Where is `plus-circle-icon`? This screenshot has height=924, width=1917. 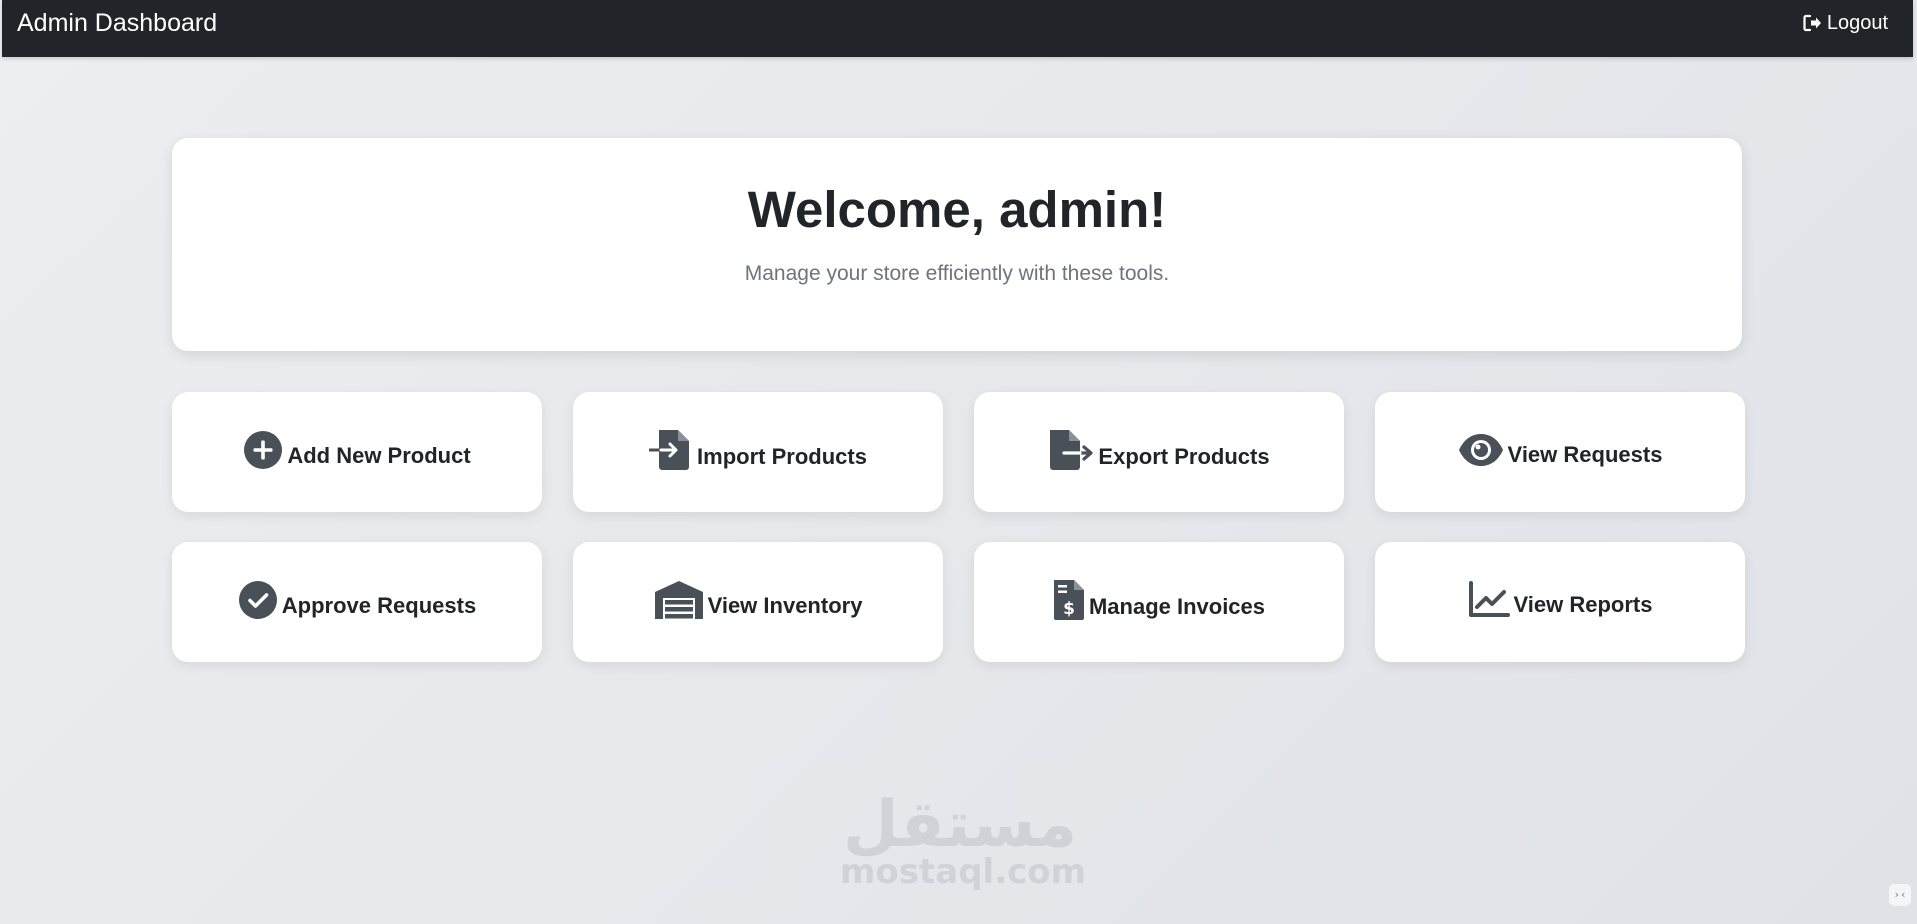 plus-circle-icon is located at coordinates (263, 450).